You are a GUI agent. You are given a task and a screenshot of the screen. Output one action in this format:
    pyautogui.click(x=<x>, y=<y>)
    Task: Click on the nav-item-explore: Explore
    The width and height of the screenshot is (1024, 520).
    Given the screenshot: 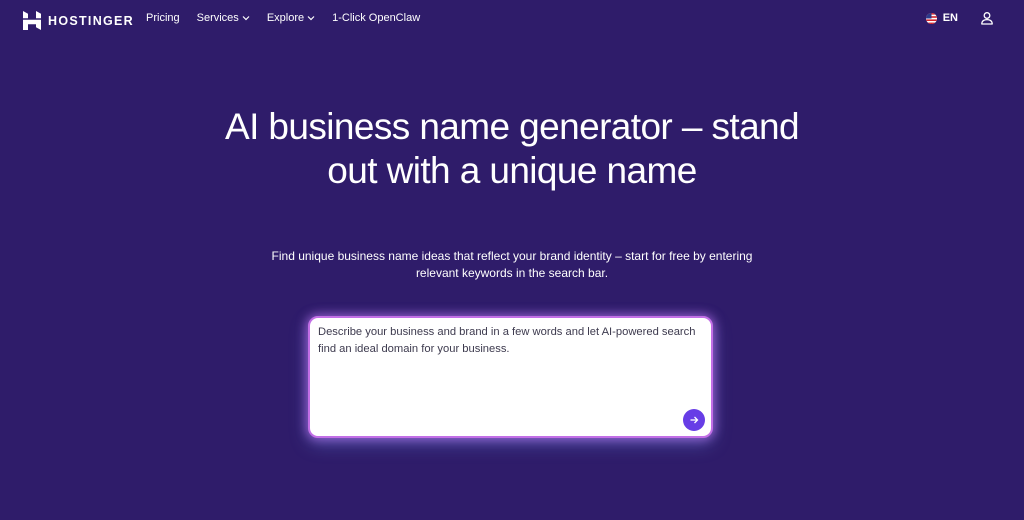 What is the action you would take?
    pyautogui.click(x=291, y=18)
    